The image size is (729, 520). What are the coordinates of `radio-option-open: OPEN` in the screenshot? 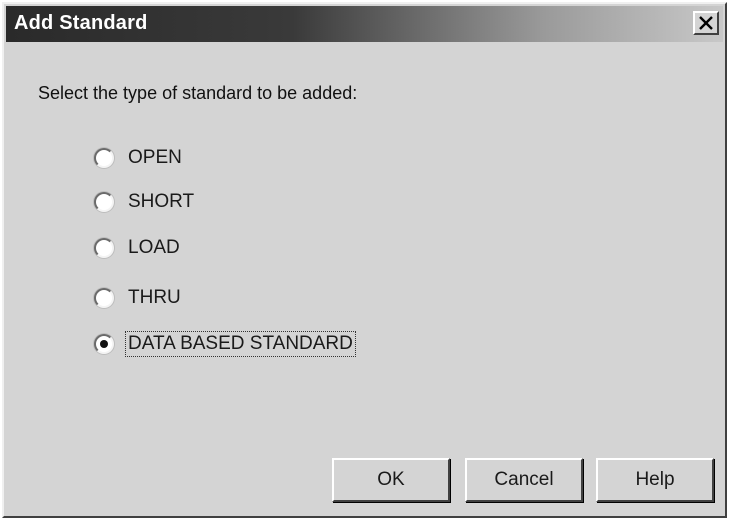 It's located at (139, 158).